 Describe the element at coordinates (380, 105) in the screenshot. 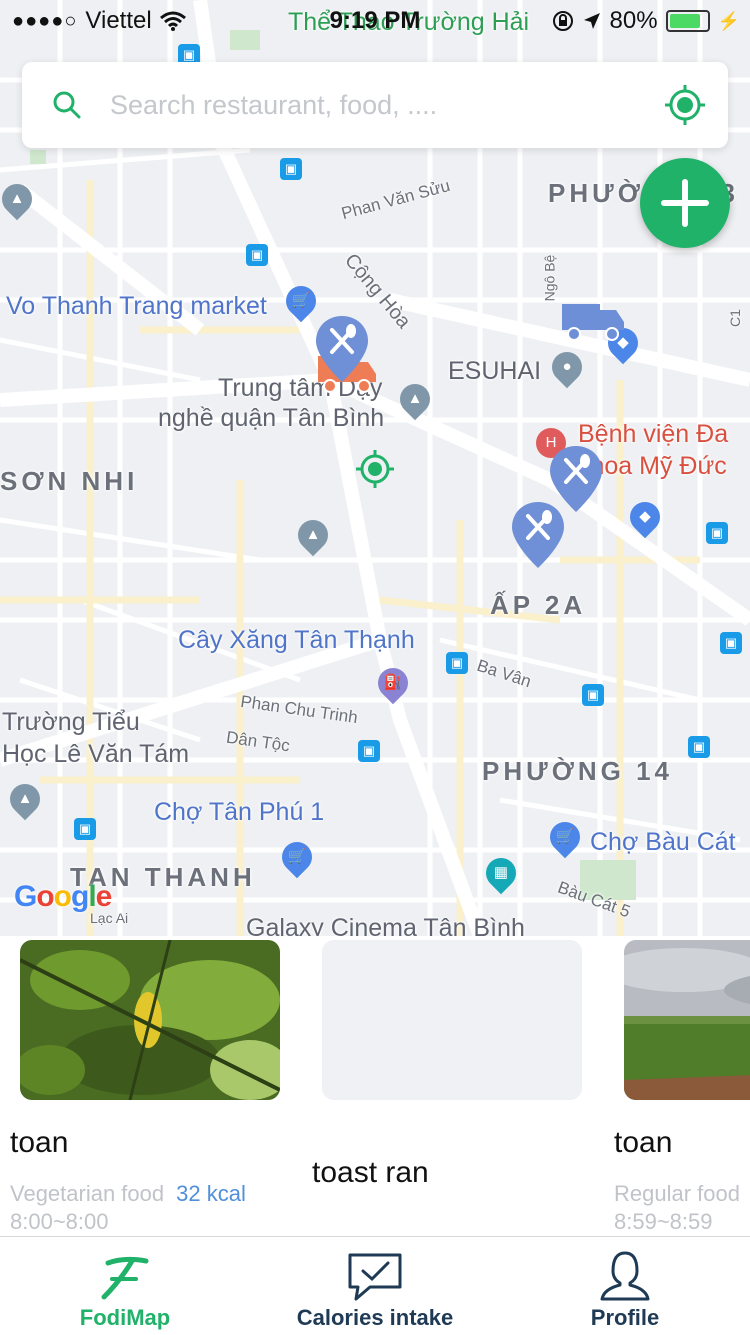

I see `search-input` at that location.